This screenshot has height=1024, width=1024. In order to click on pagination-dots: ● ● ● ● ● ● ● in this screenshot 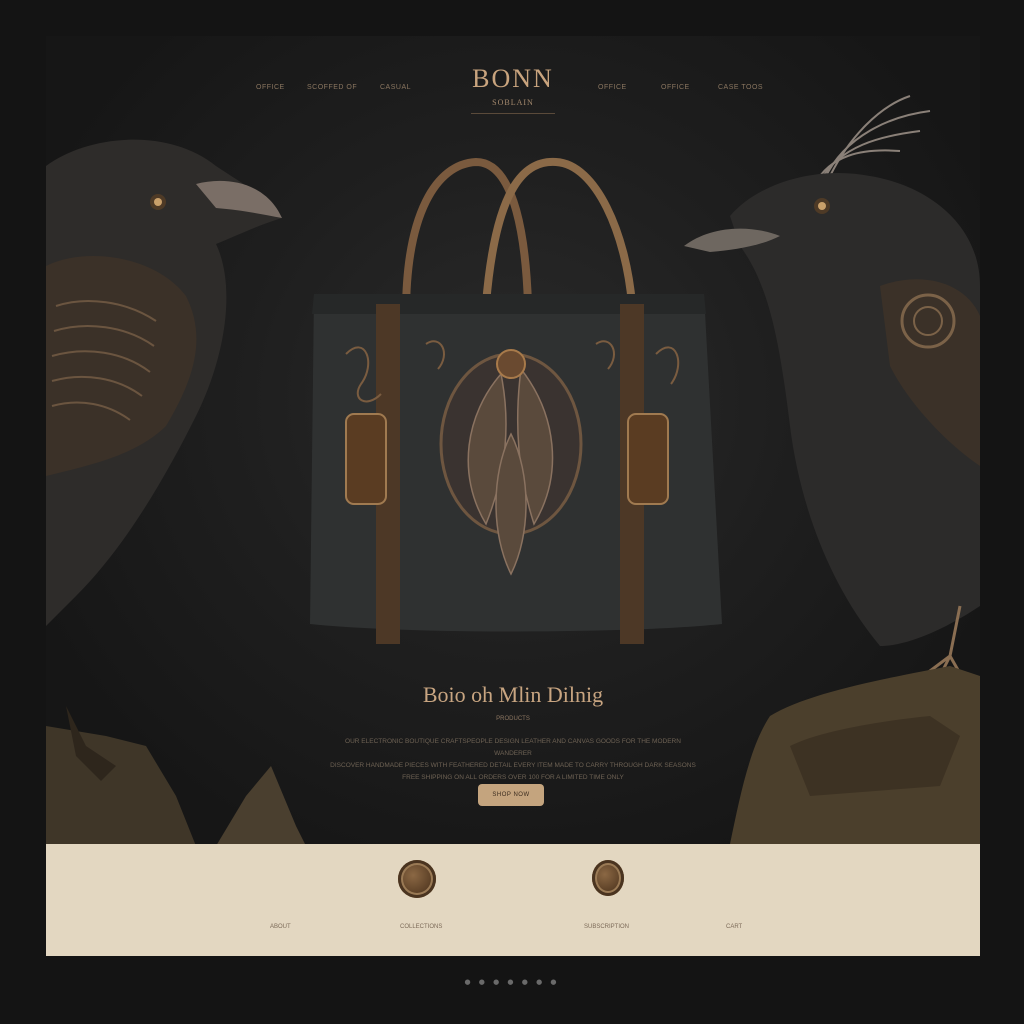, I will do `click(512, 982)`.